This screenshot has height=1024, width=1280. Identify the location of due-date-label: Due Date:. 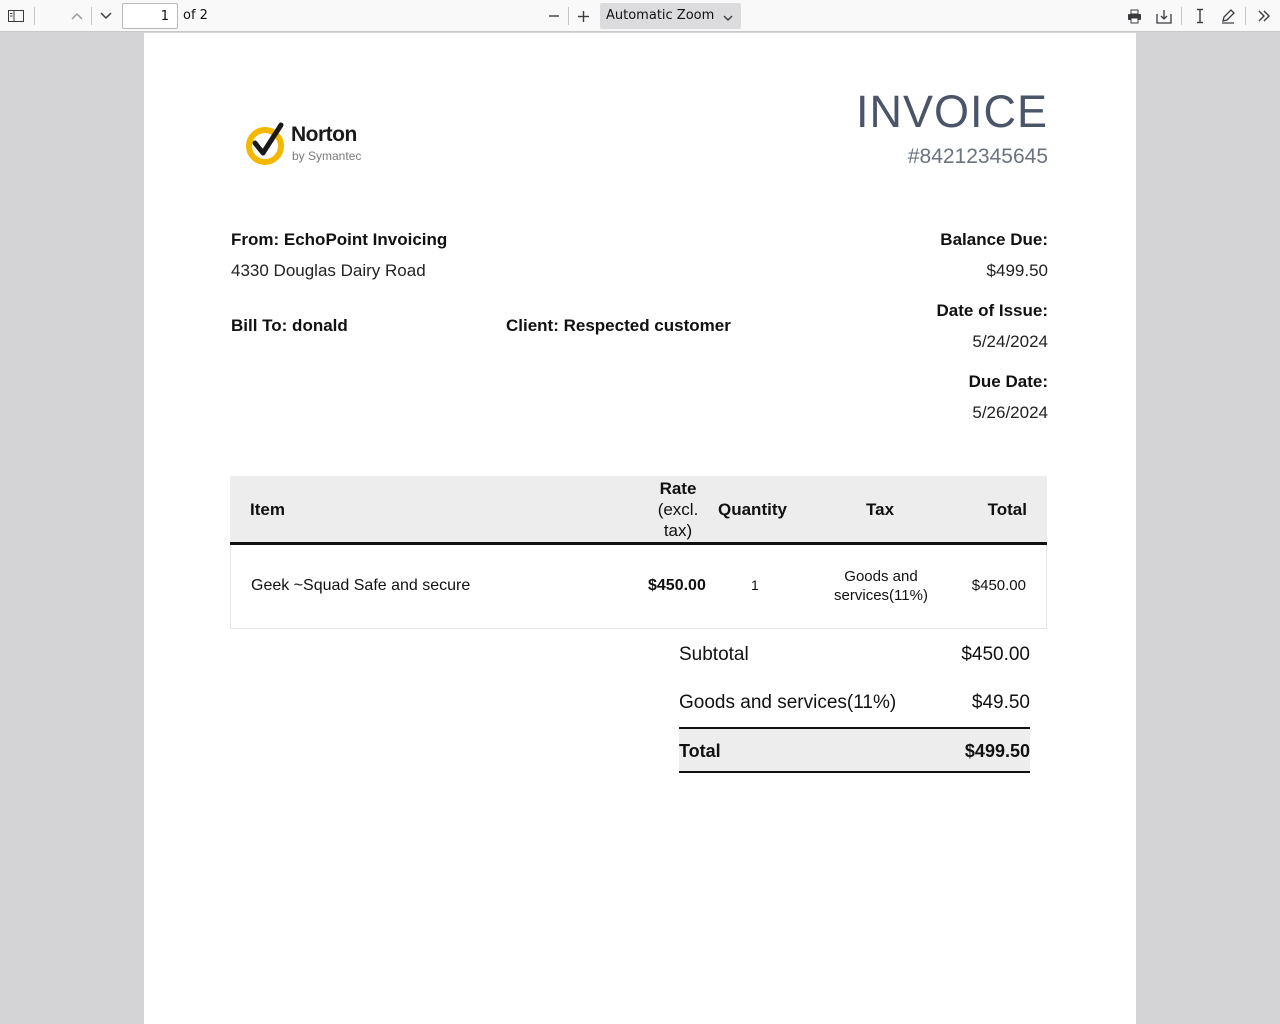
(1008, 381).